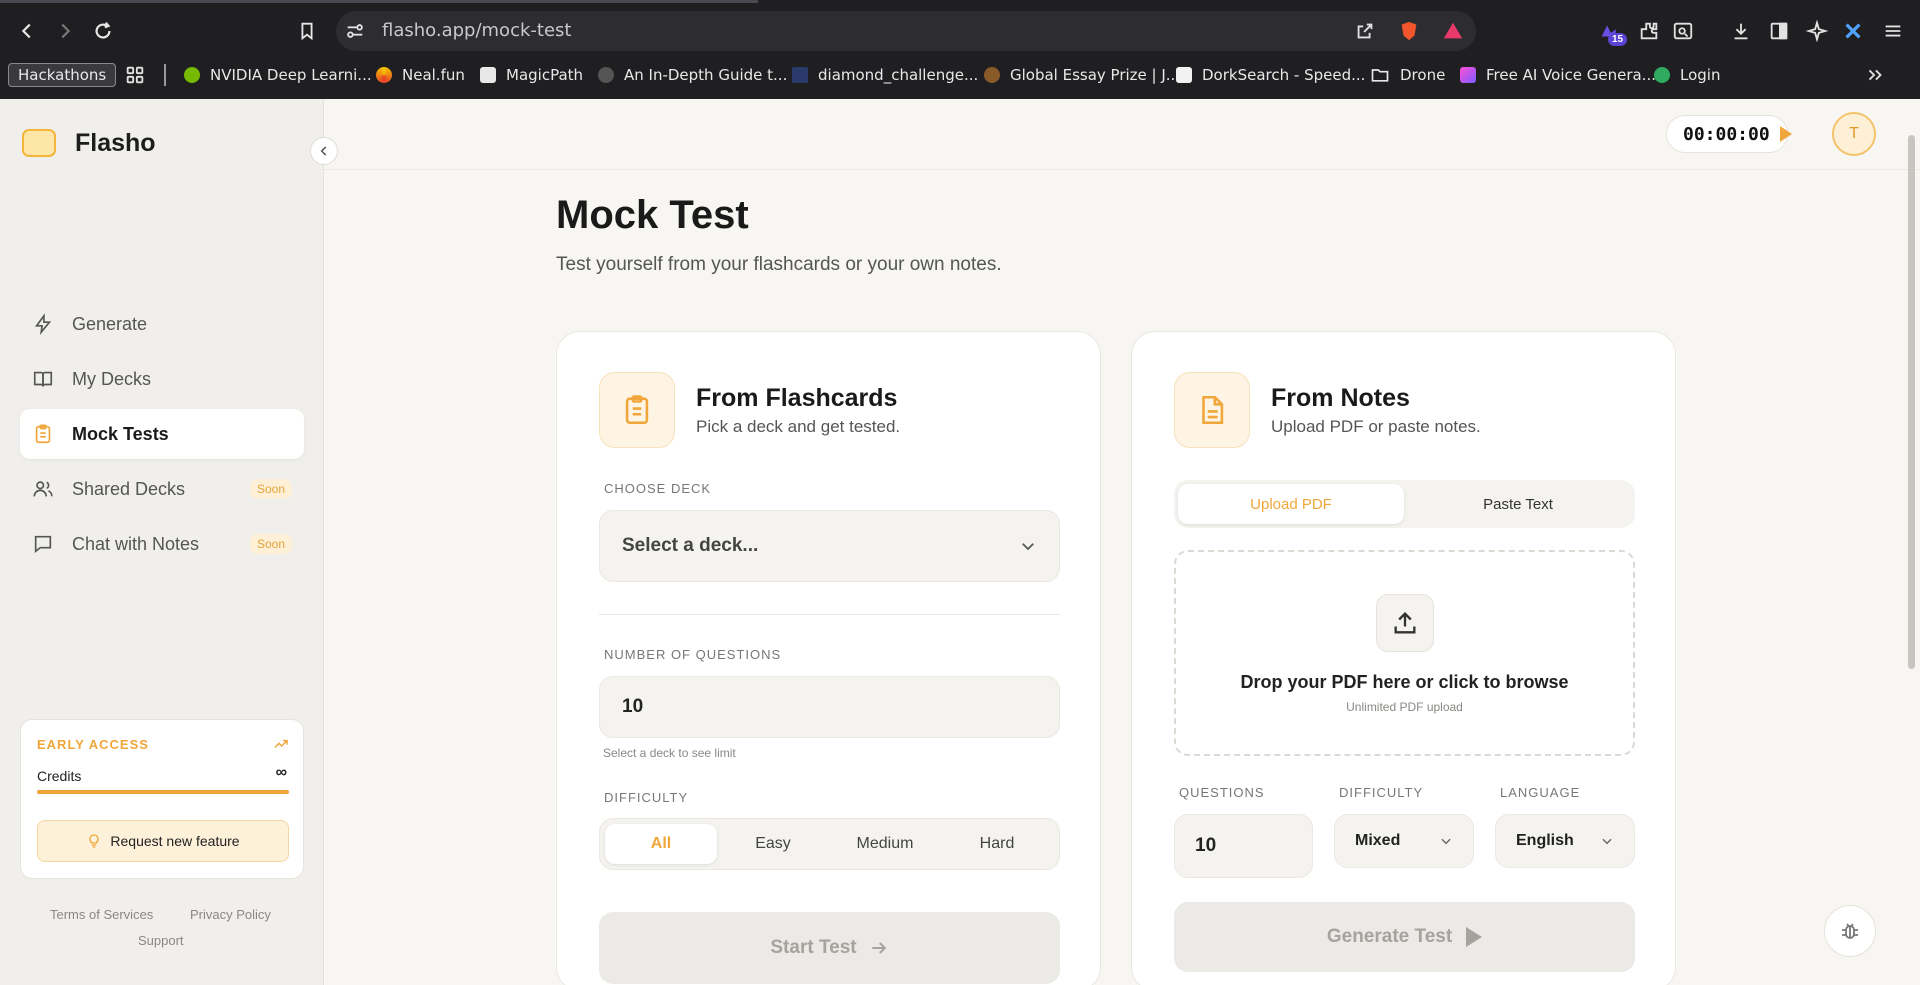 The height and width of the screenshot is (985, 1920). Describe the element at coordinates (270, 489) in the screenshot. I see `soon-badge: Soon` at that location.